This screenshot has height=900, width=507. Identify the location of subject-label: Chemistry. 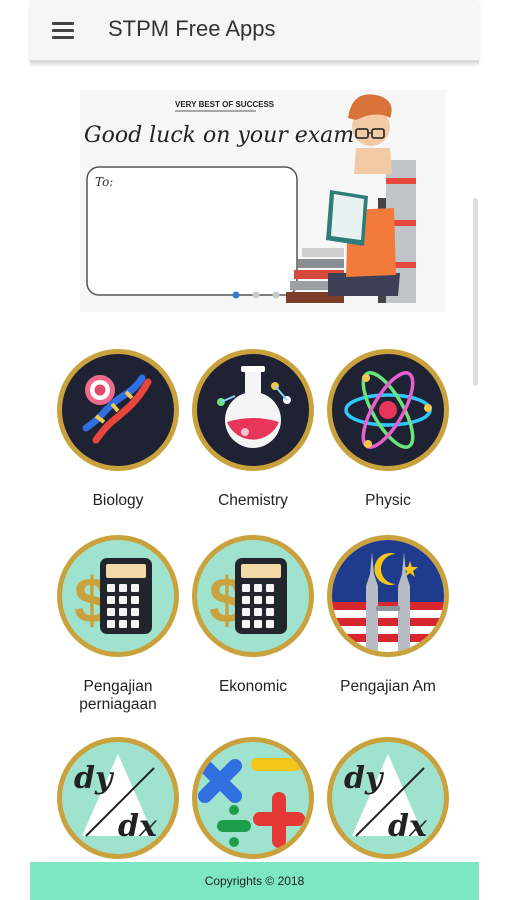
(253, 500).